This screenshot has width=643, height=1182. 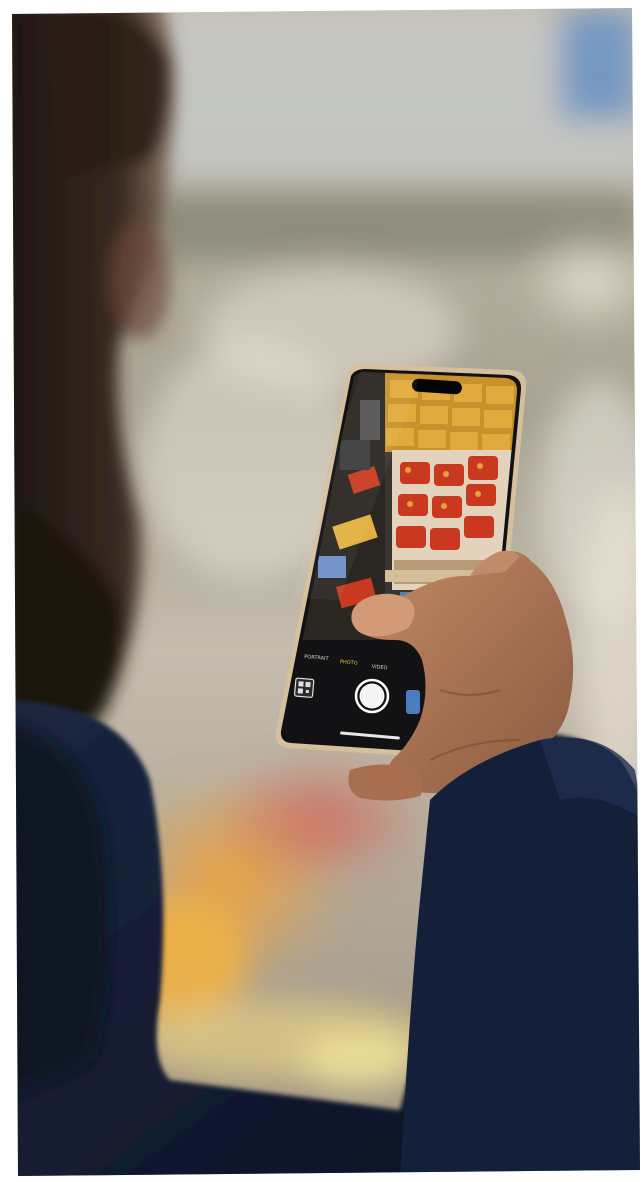 I want to click on gallery-thumbnail-icon, so click(x=413, y=702).